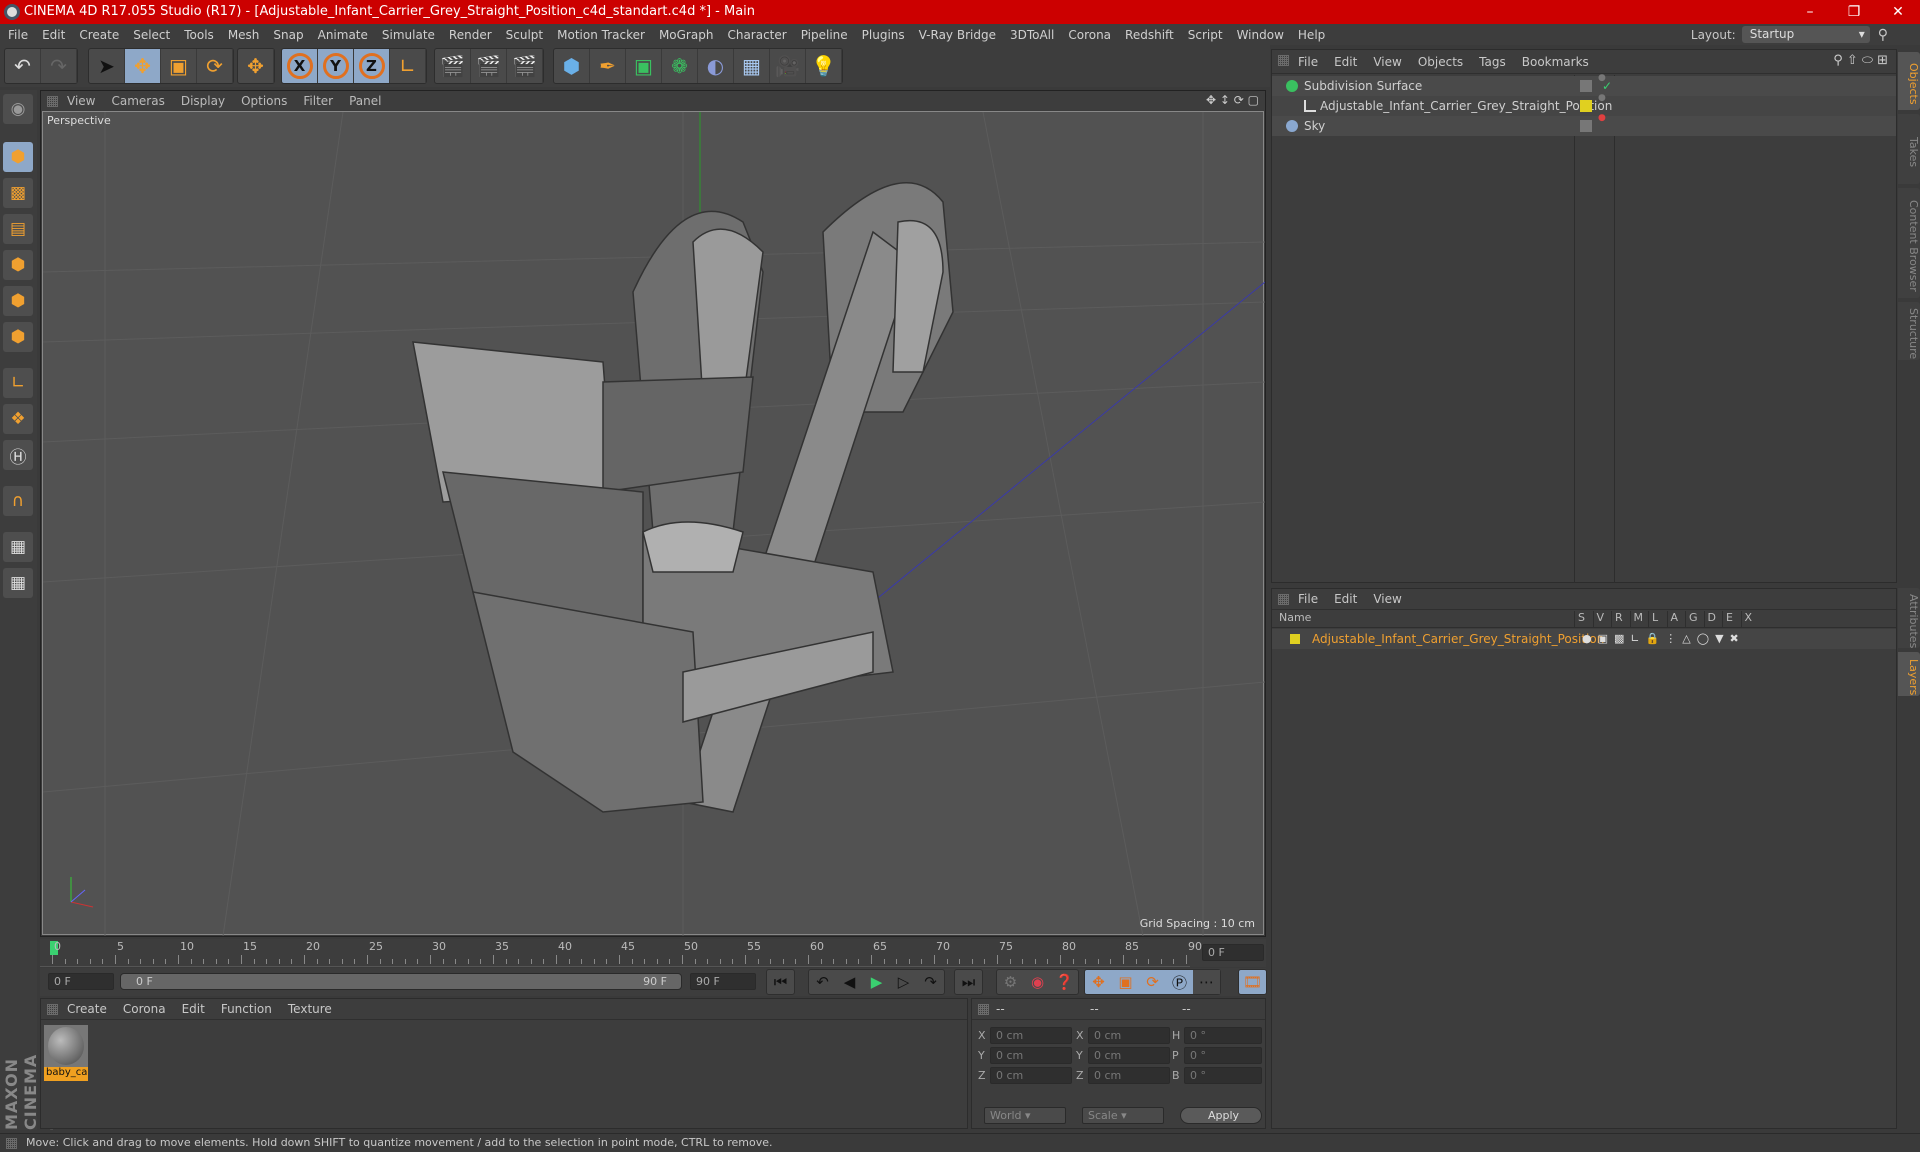  I want to click on tab-content-browser: Content Browser, so click(1909, 243).